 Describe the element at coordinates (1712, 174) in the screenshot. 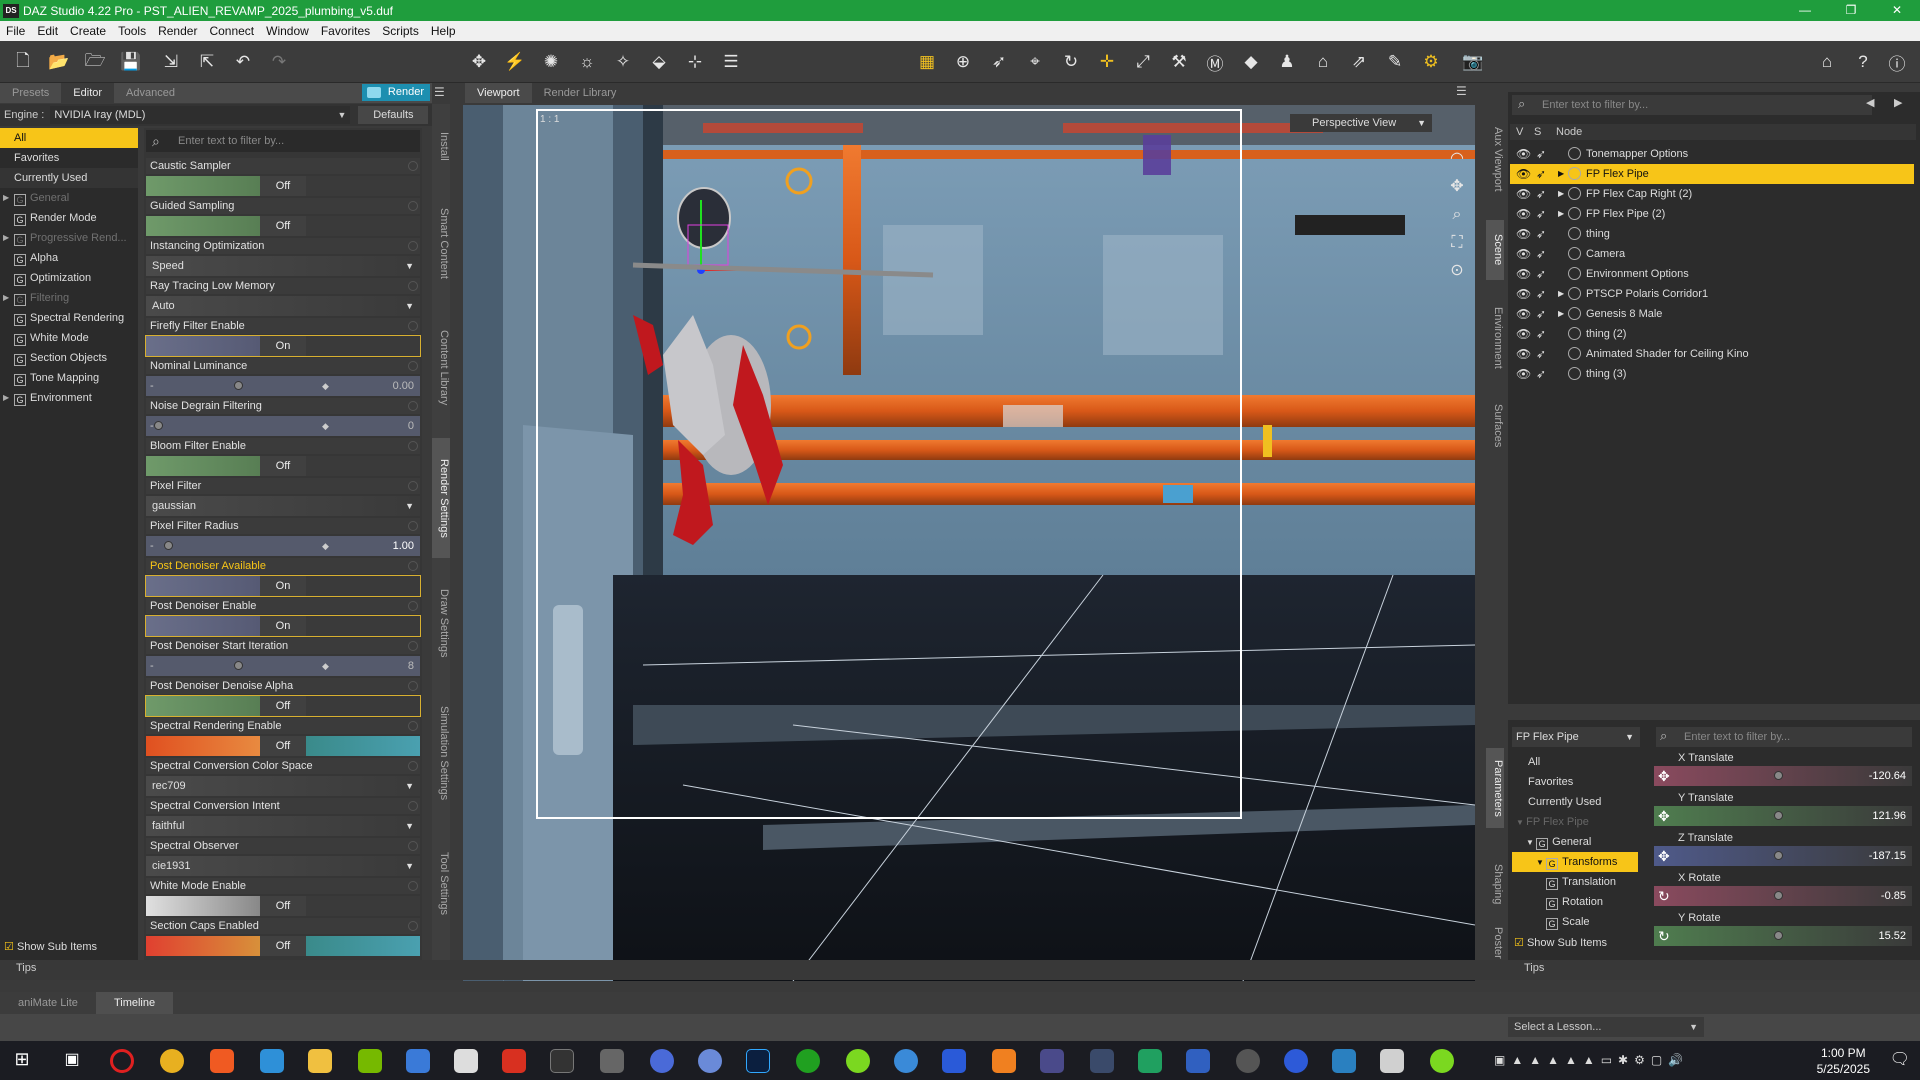

I see `scene-node-row: 👁 ➶ ▶ FP Flex Pipe` at that location.